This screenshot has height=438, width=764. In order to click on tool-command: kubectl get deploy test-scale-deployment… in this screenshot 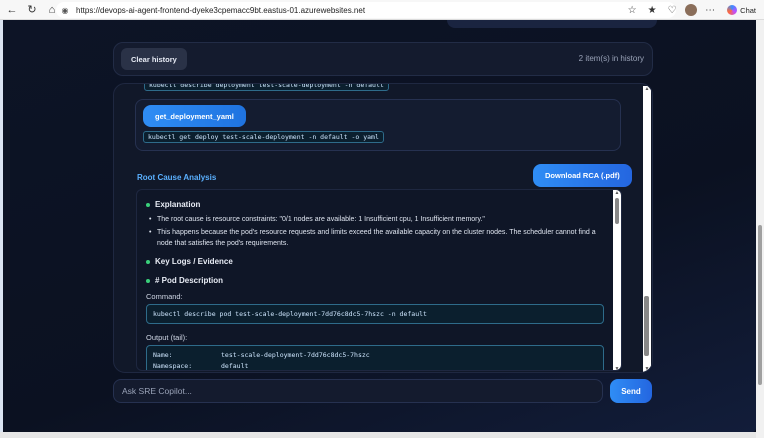, I will do `click(263, 137)`.